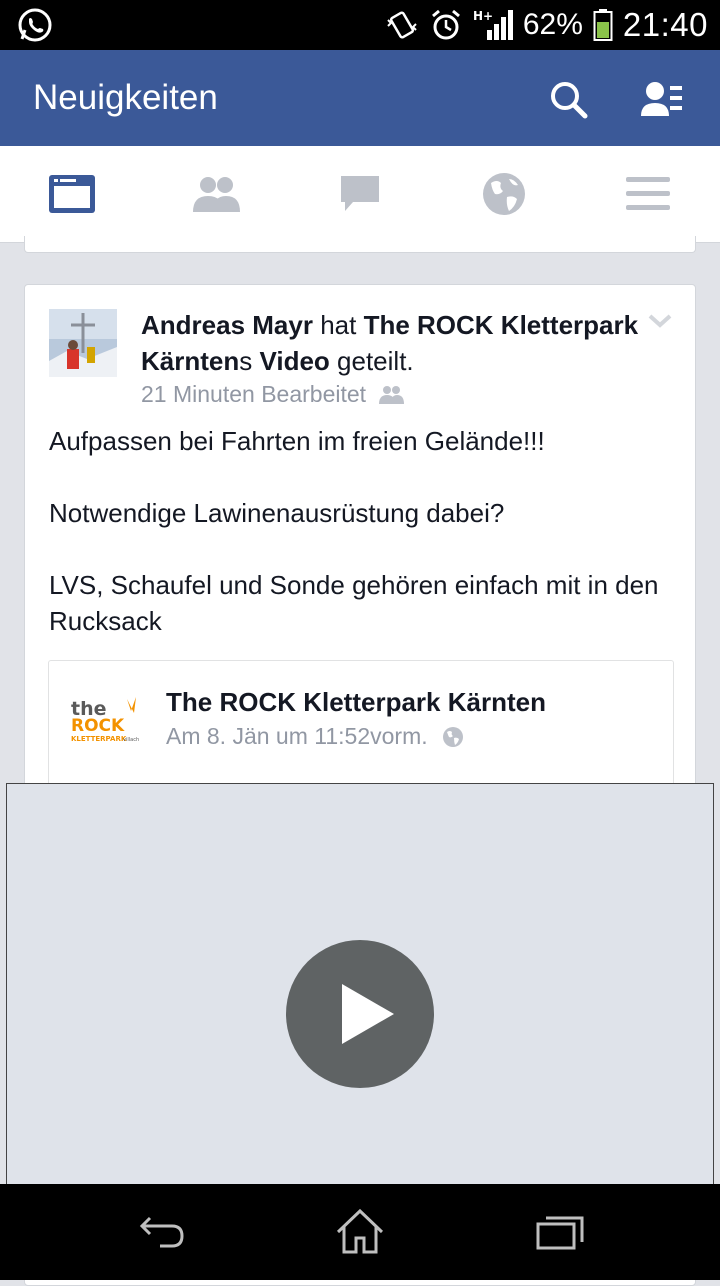  I want to click on tab-notifications, so click(504, 194).